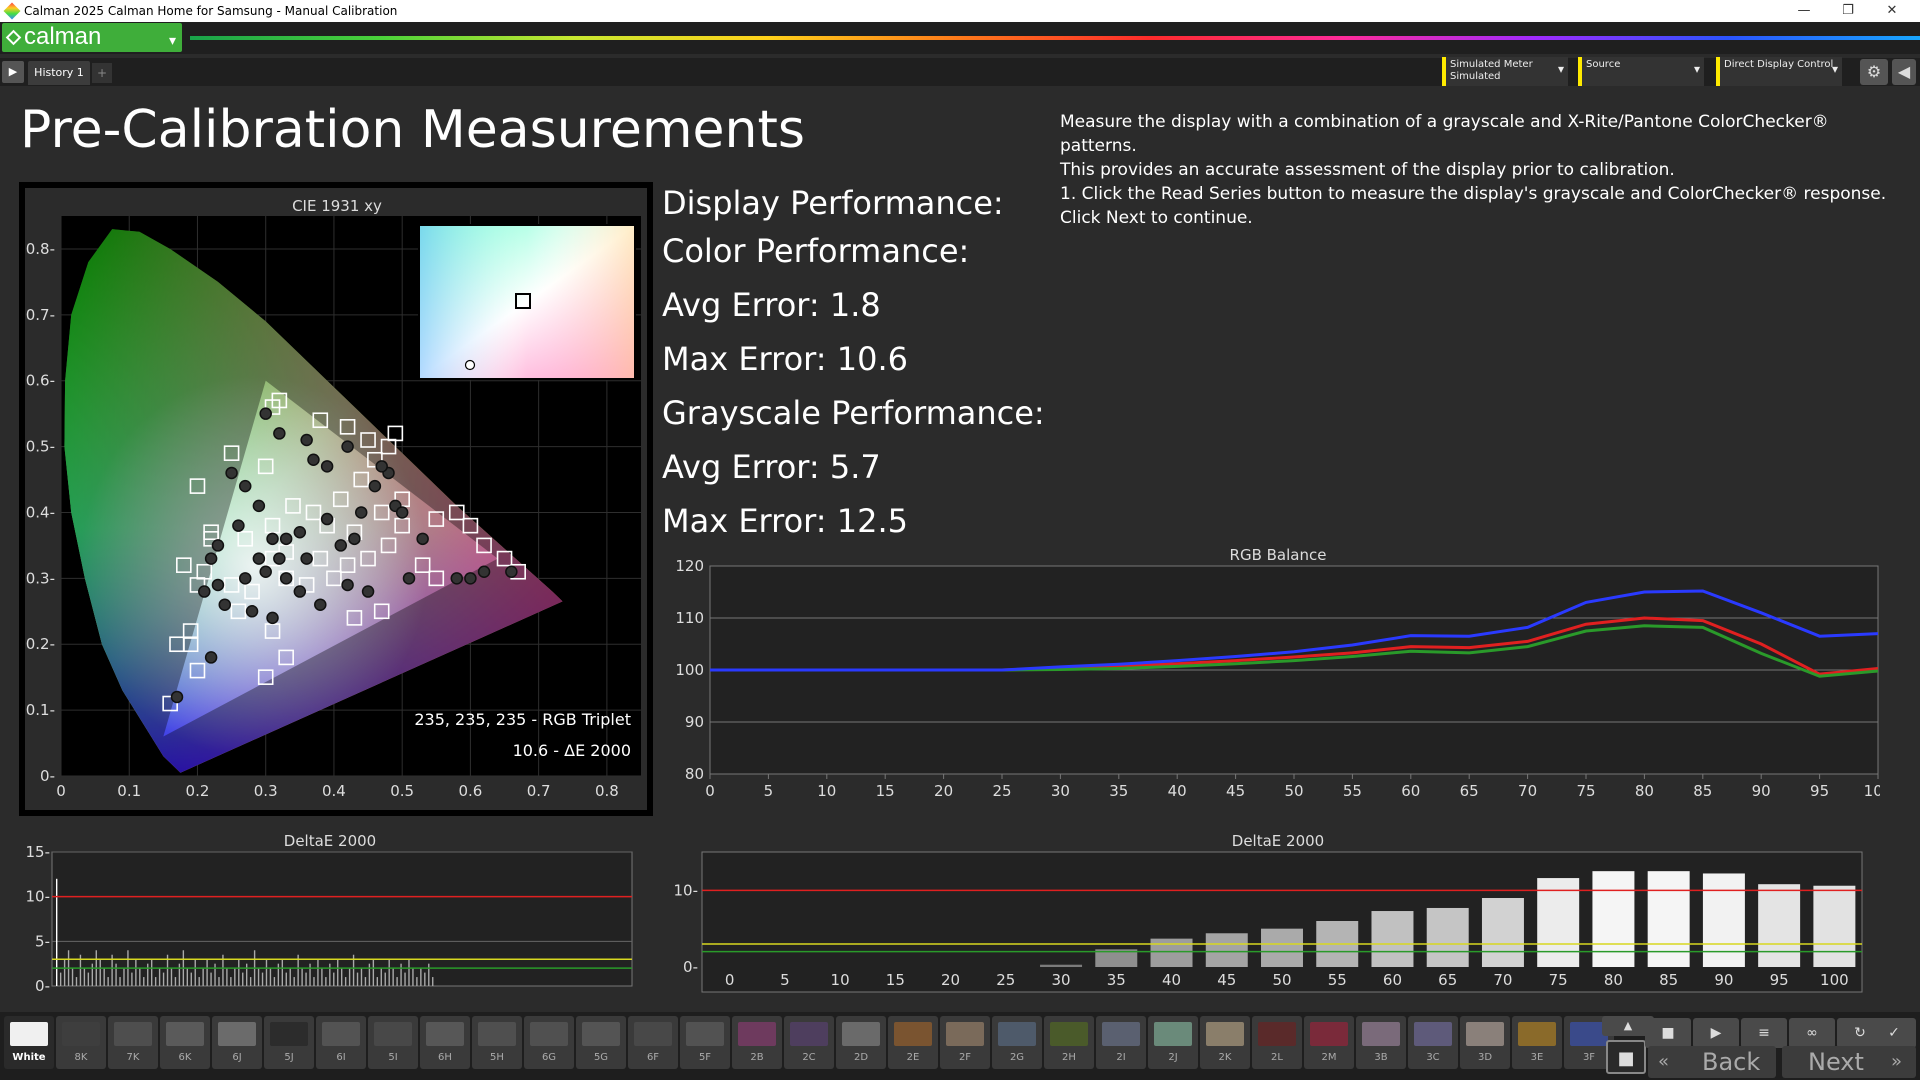  I want to click on read-series-icon: ≡, so click(1764, 1033).